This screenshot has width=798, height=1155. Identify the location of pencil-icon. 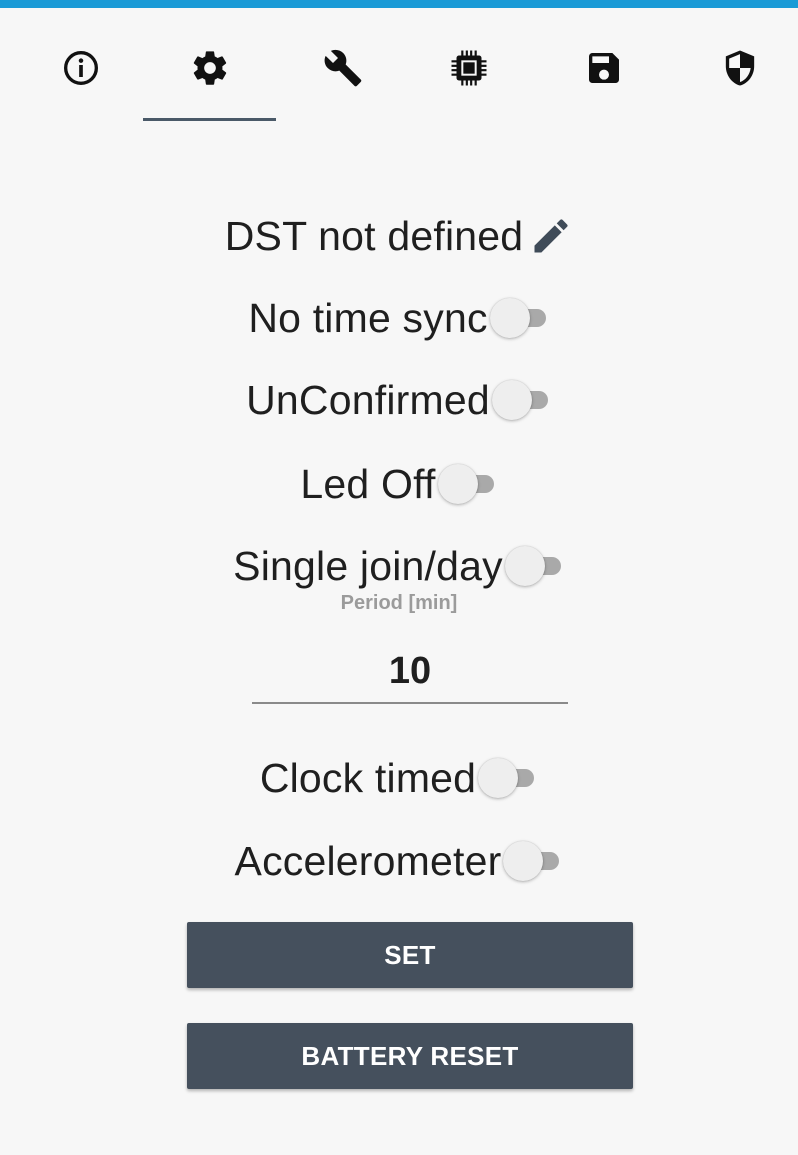
(551, 236).